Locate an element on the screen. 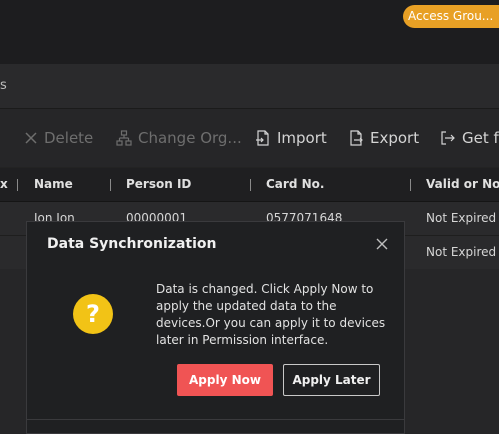  get-from-device-button: Get fr is located at coordinates (469, 138).